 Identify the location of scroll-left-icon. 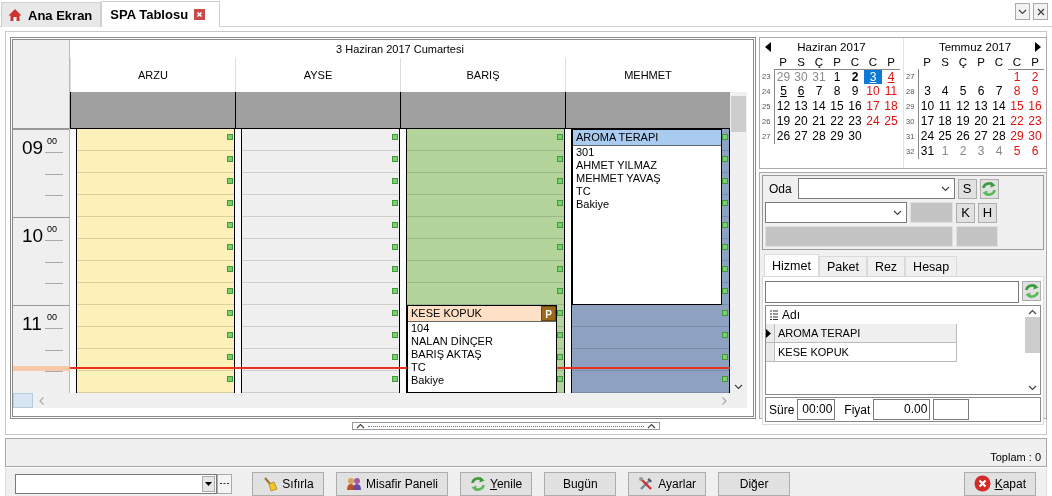
(41, 400).